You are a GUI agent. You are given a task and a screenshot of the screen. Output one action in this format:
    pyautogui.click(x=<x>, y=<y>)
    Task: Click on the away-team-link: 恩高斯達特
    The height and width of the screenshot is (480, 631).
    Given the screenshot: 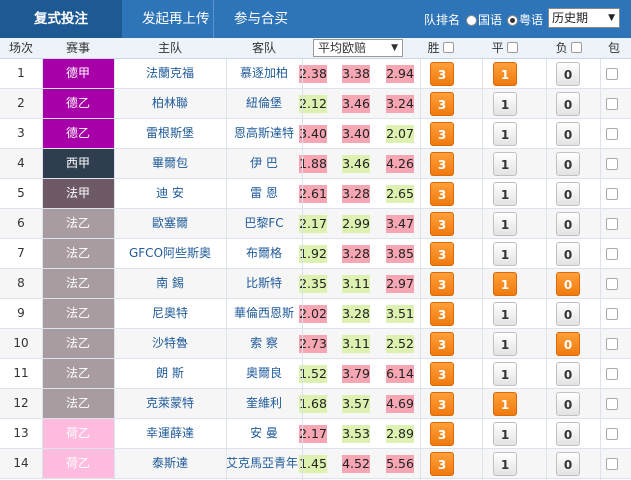 What is the action you would take?
    pyautogui.click(x=264, y=133)
    